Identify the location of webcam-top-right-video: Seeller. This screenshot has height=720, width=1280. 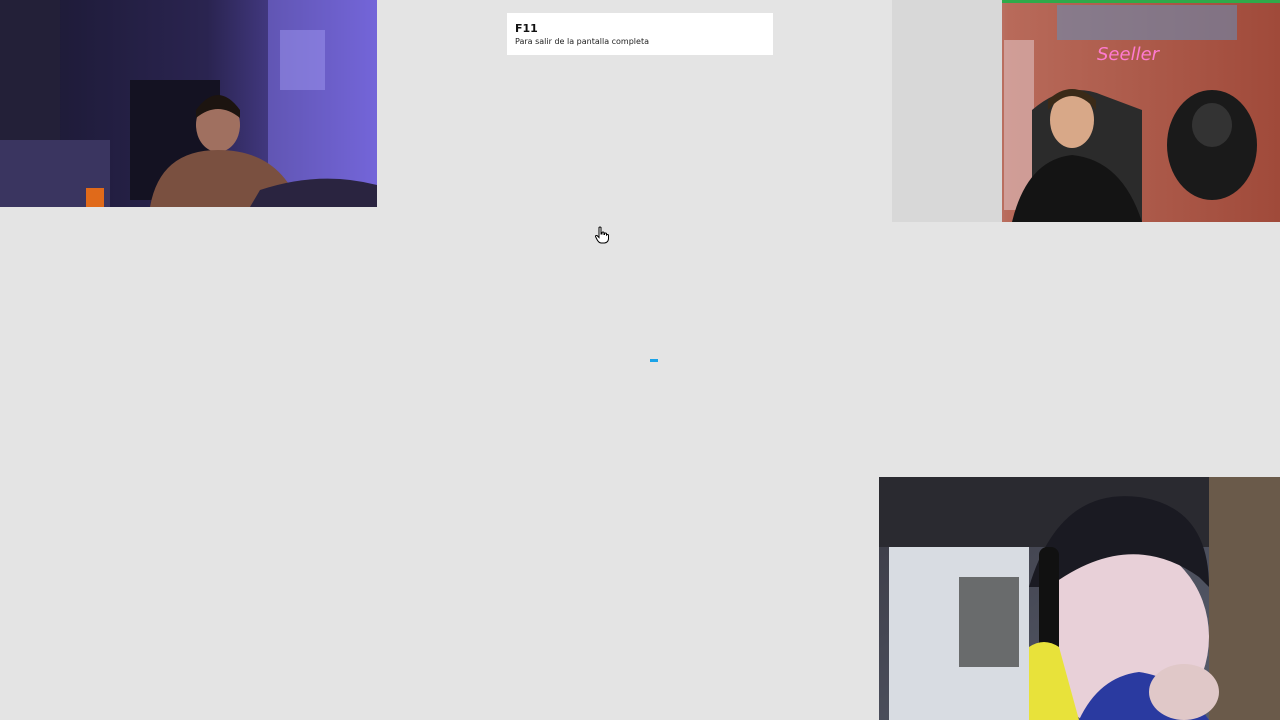
(1086, 111).